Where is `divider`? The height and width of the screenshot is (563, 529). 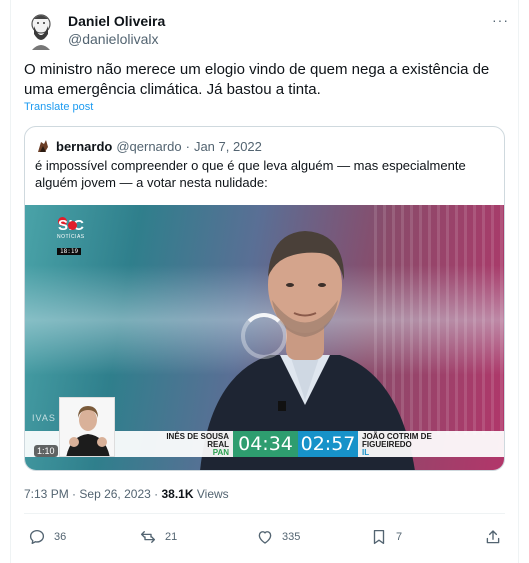 divider is located at coordinates (264, 513).